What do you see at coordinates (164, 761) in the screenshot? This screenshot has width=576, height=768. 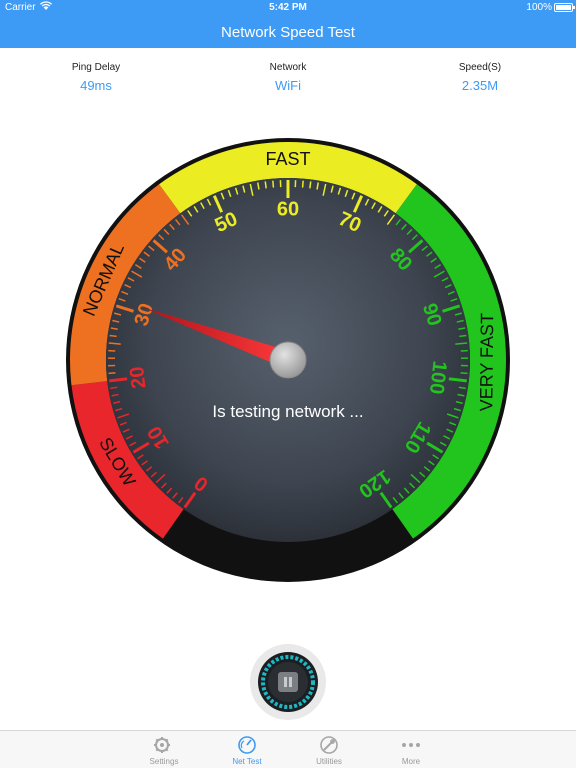 I see `tab-settings-label: Settings` at bounding box center [164, 761].